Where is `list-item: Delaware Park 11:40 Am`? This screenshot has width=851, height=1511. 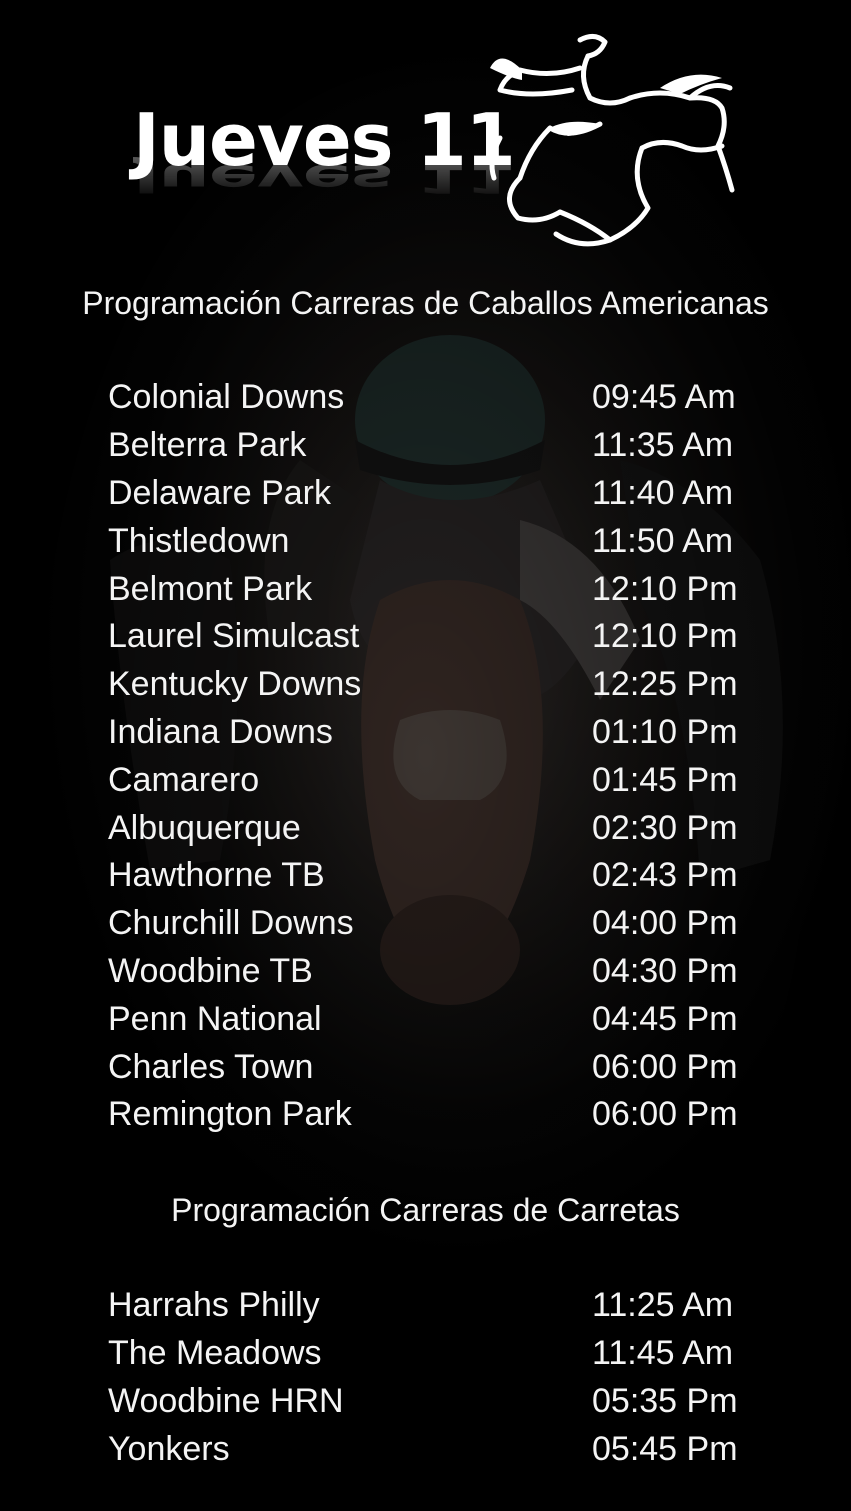
list-item: Delaware Park 11:40 Am is located at coordinates (428, 494).